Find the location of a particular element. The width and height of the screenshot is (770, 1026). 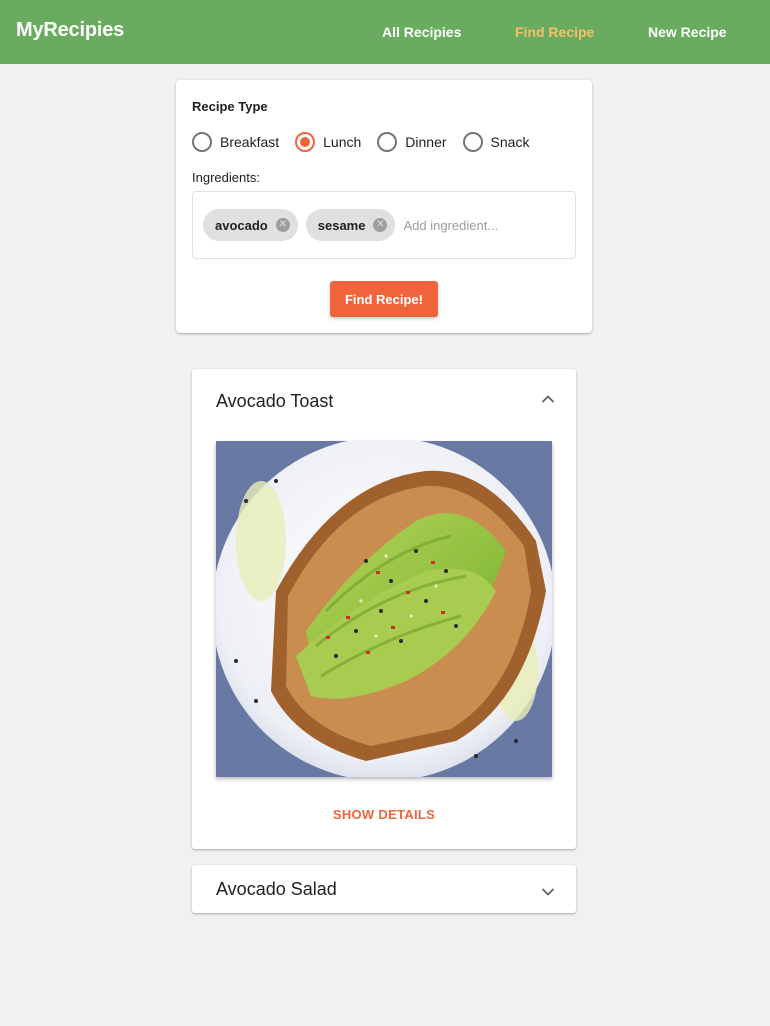

radio-button-checked-icon is located at coordinates (305, 142).